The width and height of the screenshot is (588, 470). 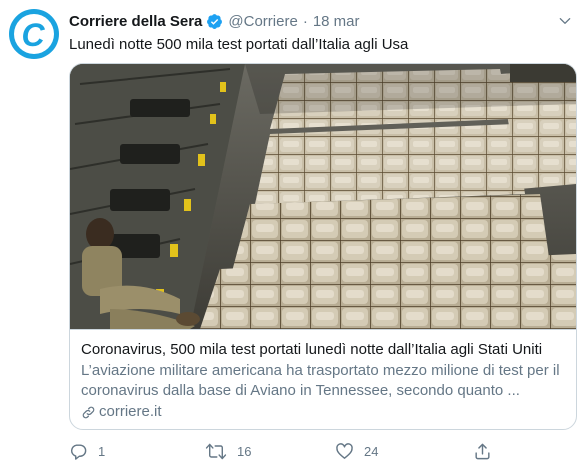 I want to click on tweet-date: 18 mar, so click(x=336, y=21).